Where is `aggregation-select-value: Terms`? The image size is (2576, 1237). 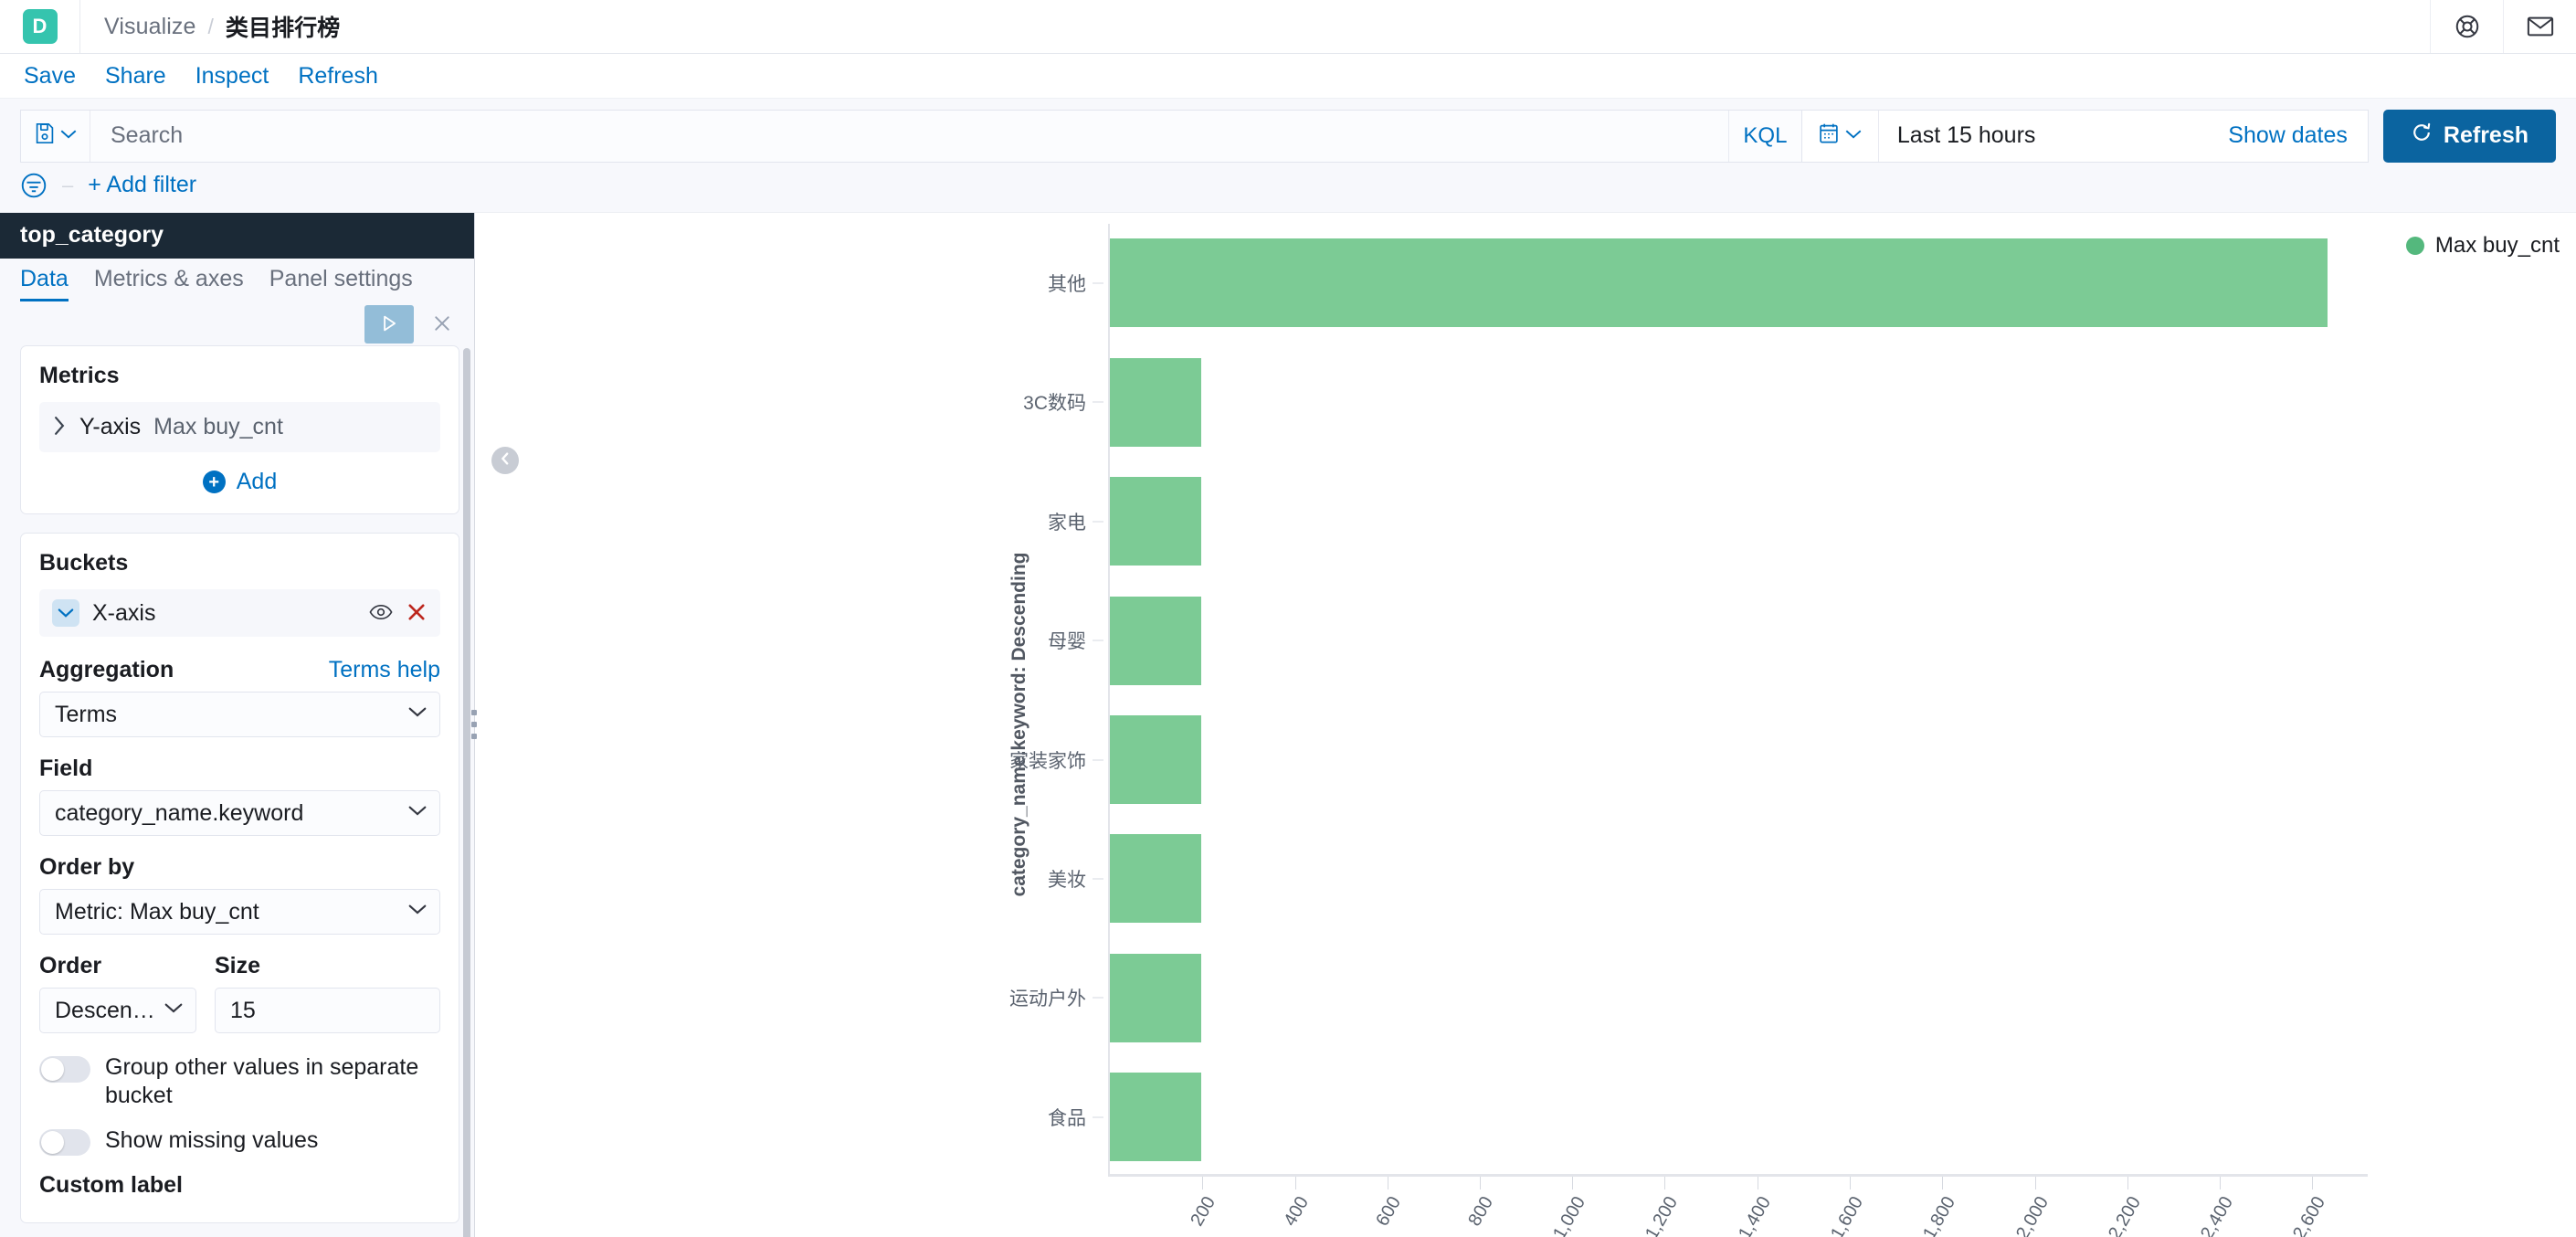
aggregation-select-value: Terms is located at coordinates (86, 714).